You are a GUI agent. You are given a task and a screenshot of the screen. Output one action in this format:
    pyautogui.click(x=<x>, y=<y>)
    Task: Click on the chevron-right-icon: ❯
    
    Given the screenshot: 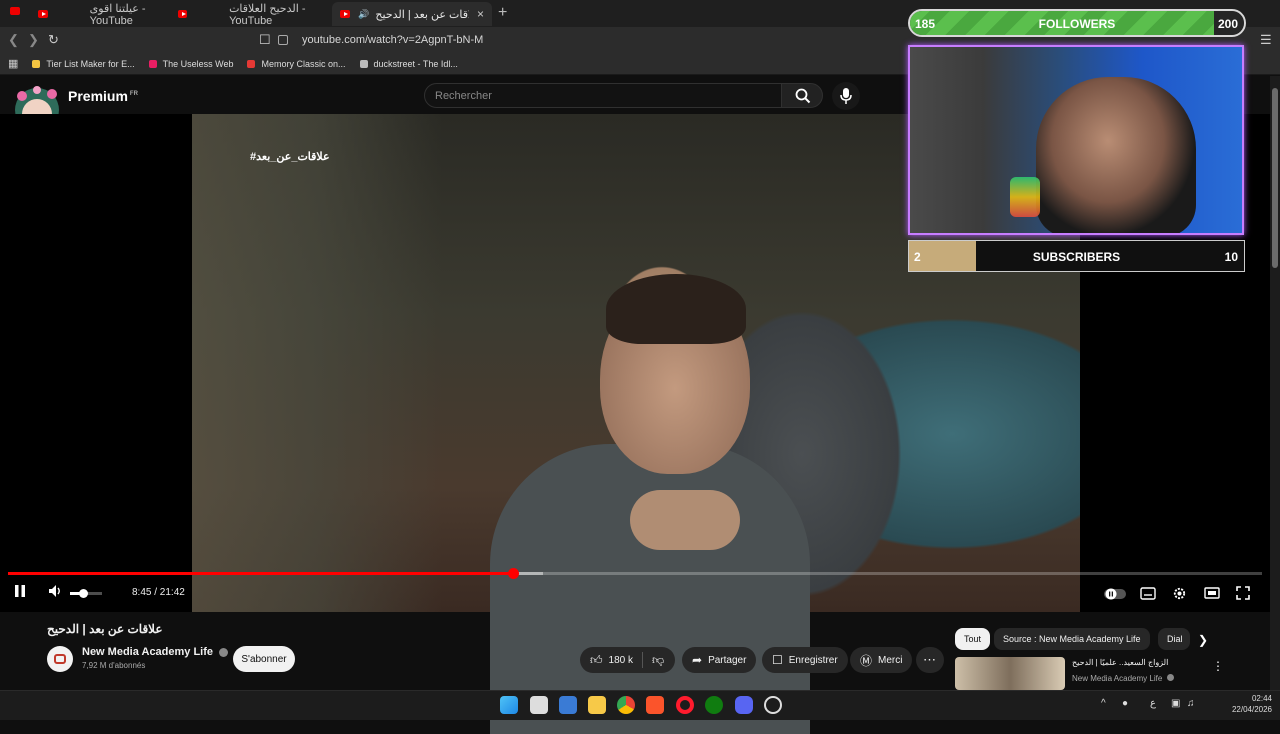 What is the action you would take?
    pyautogui.click(x=1203, y=640)
    